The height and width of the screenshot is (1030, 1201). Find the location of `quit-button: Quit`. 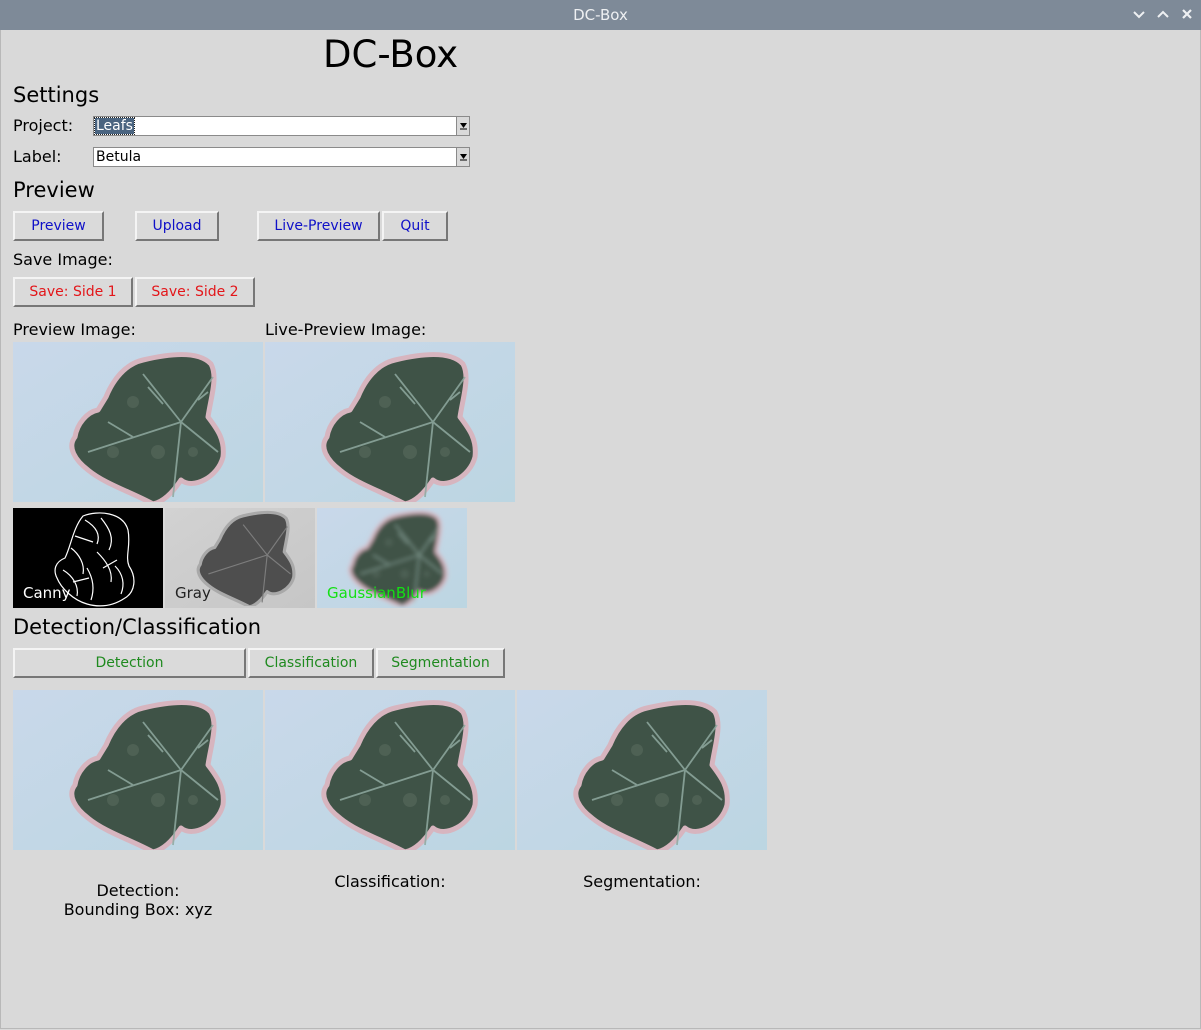

quit-button: Quit is located at coordinates (415, 226).